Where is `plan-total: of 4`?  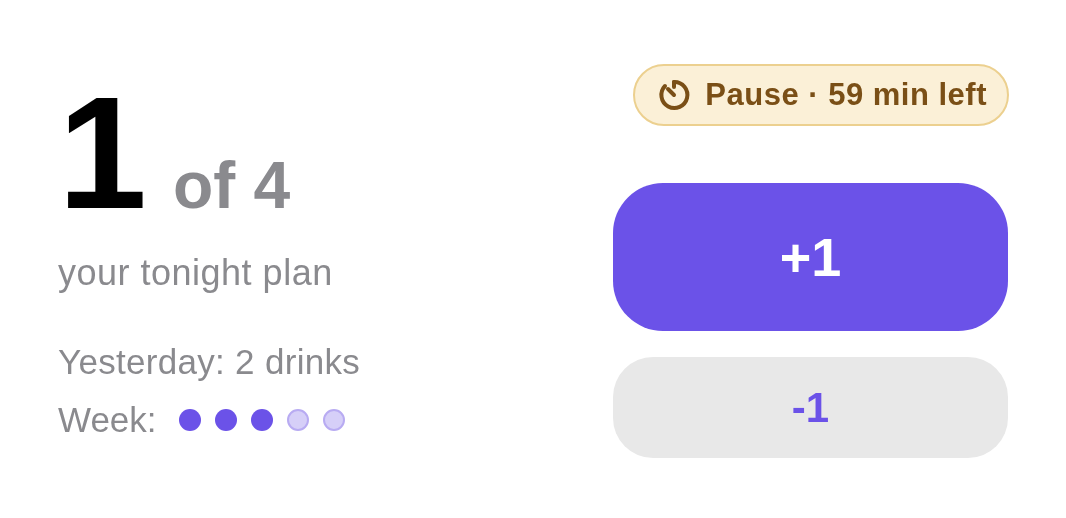 plan-total: of 4 is located at coordinates (232, 185).